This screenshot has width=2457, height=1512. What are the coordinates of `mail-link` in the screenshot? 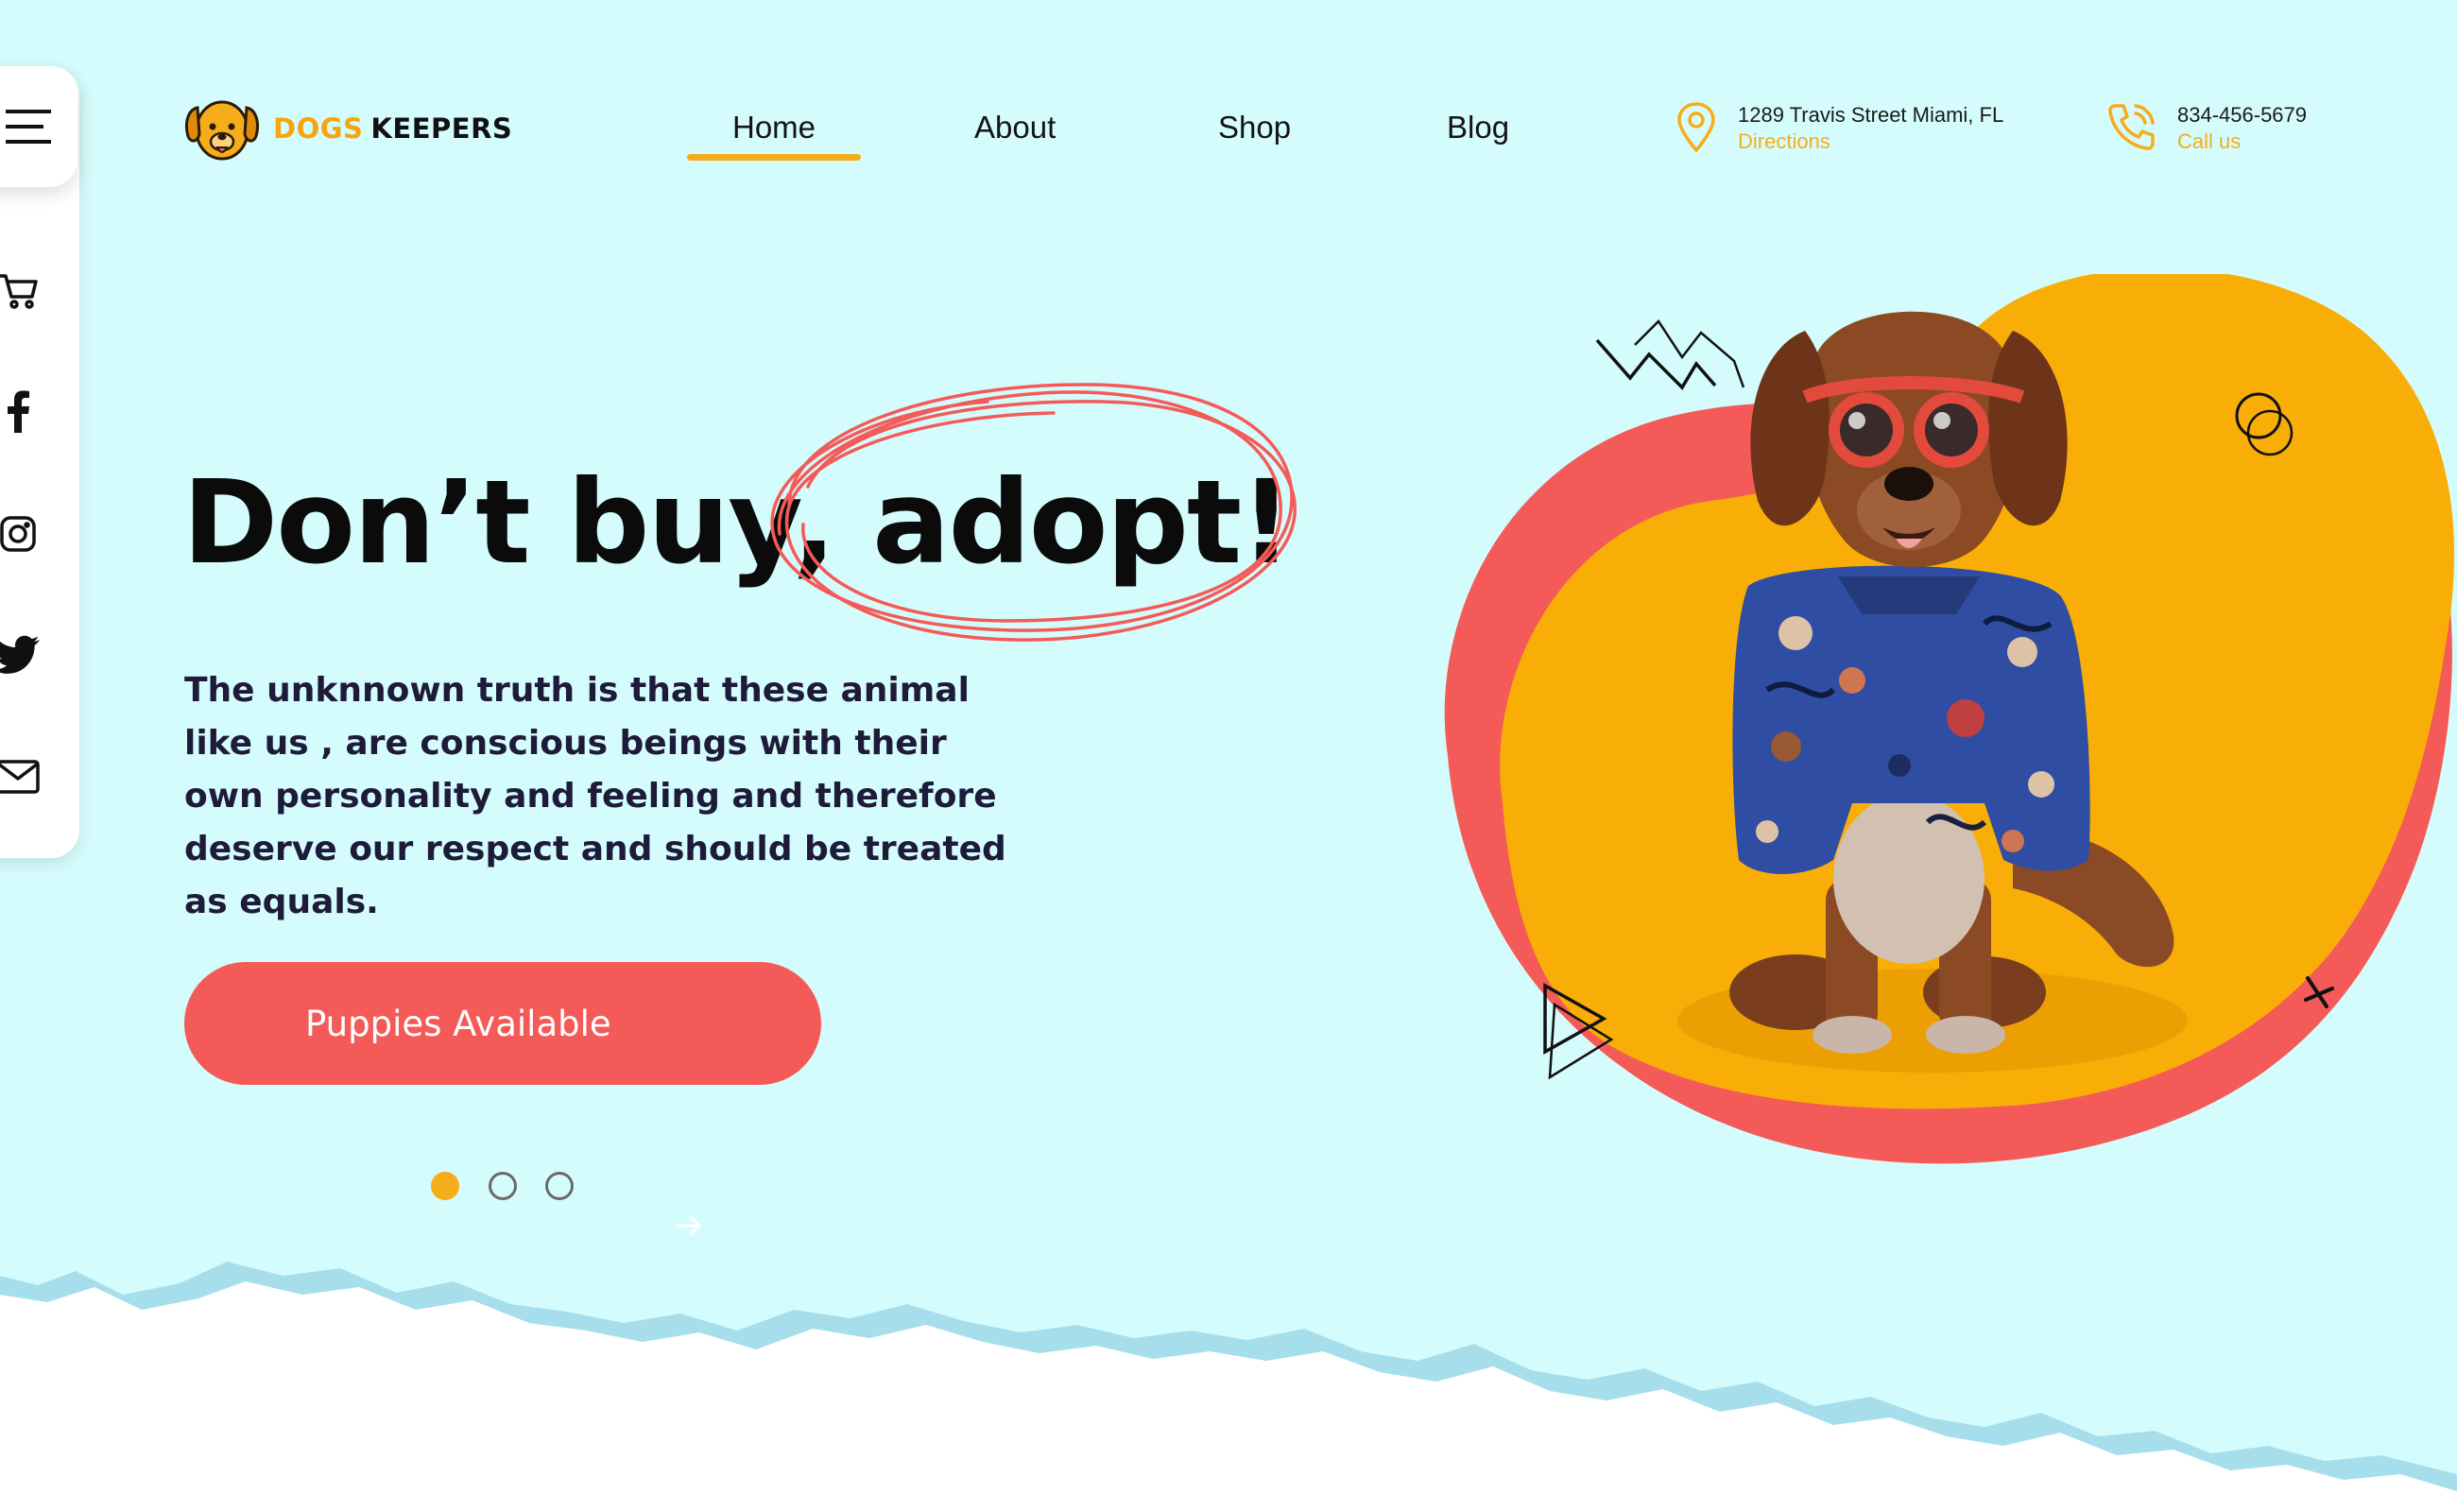 It's located at (21, 776).